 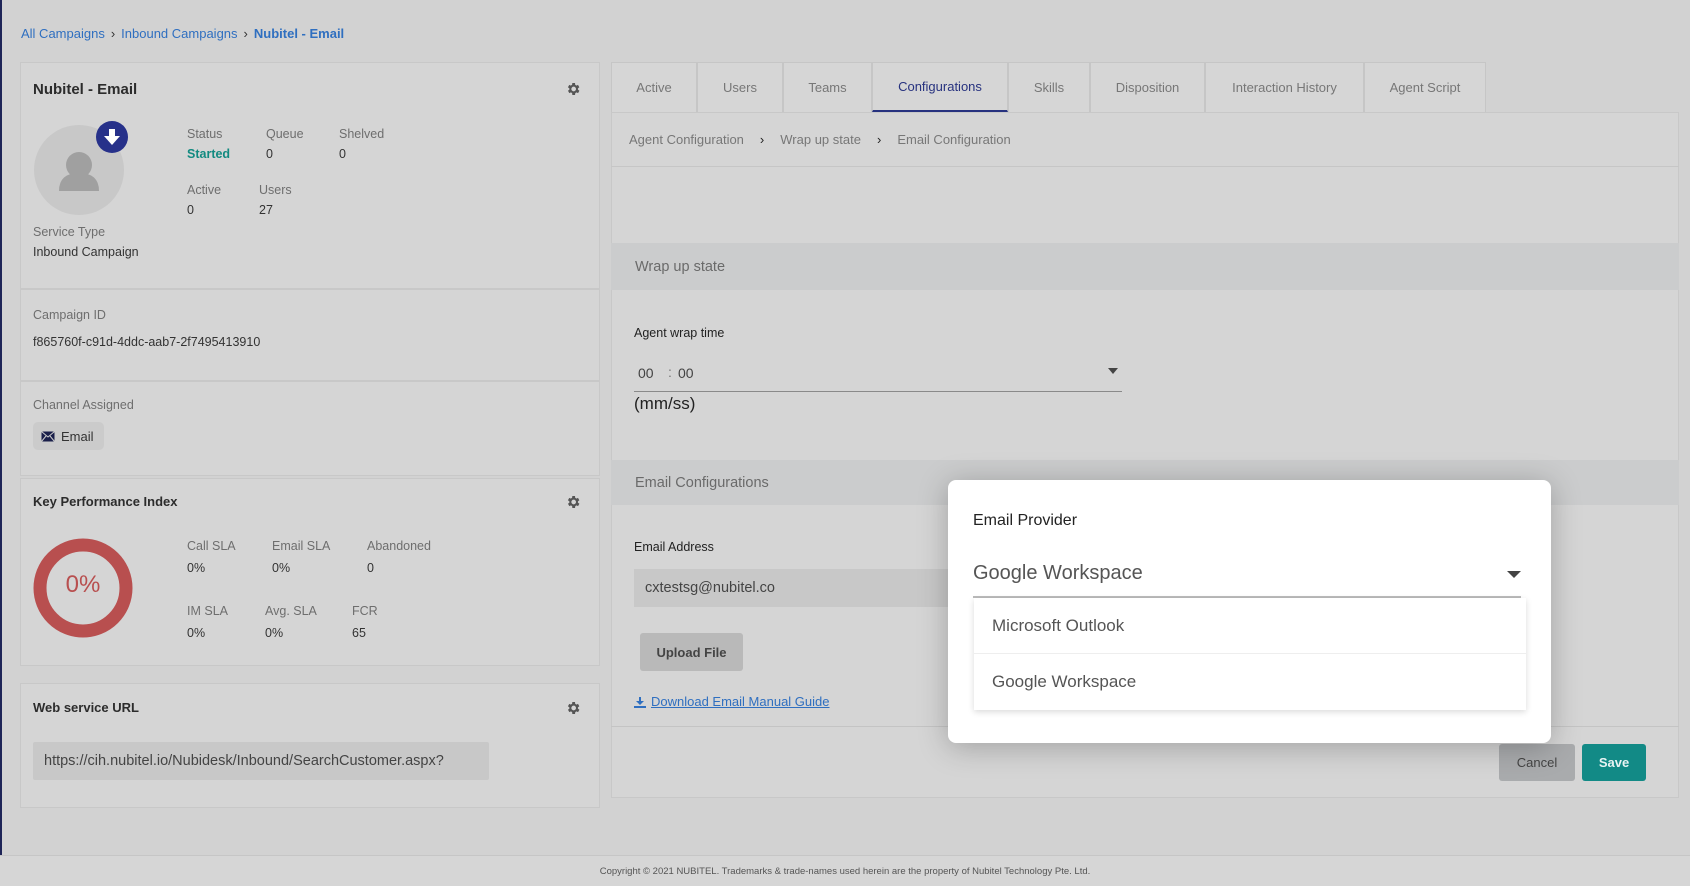 I want to click on active-label: Active, so click(x=204, y=190).